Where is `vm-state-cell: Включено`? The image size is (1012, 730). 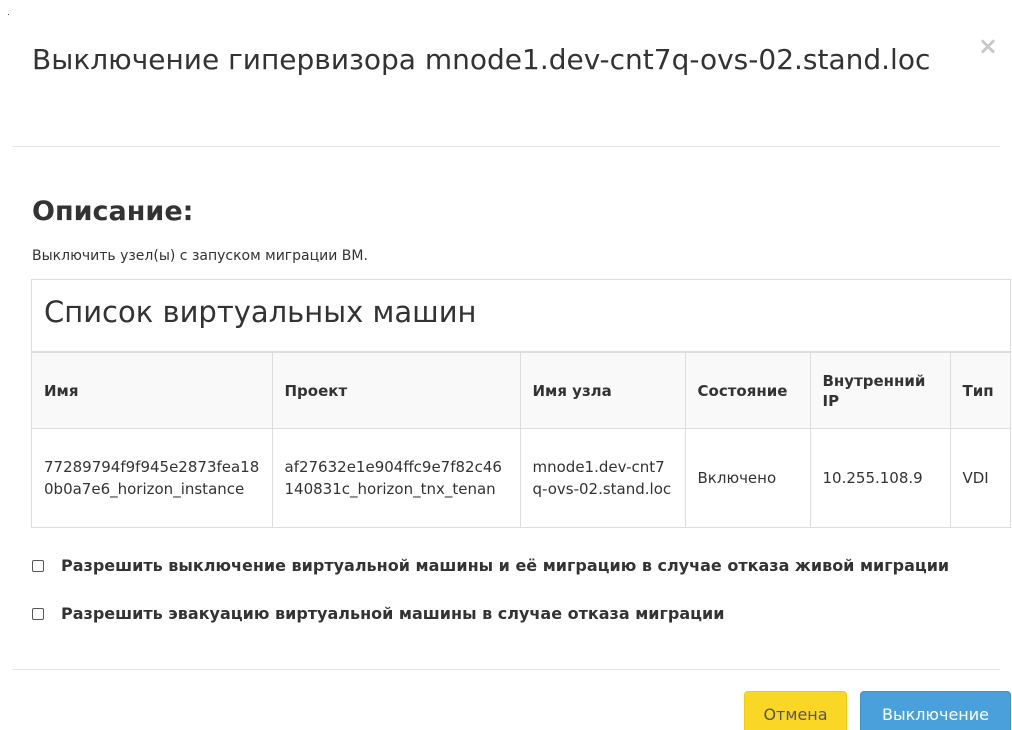
vm-state-cell: Включено is located at coordinates (748, 477).